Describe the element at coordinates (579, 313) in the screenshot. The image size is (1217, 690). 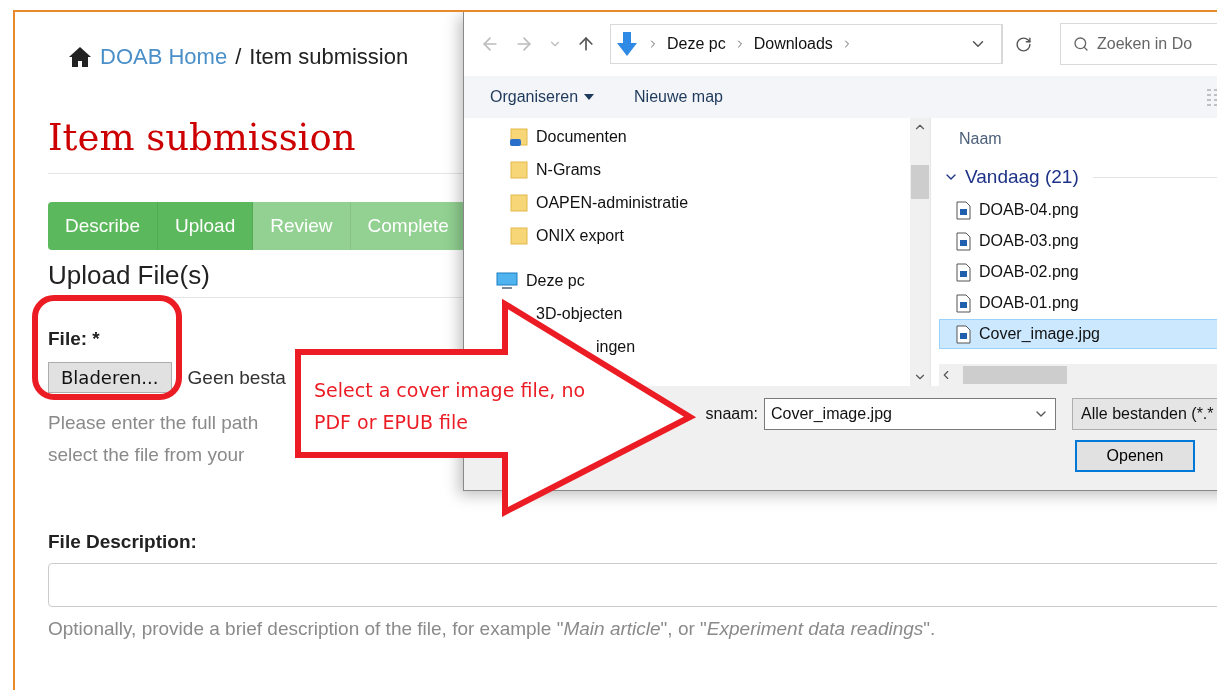
I see `tree-item: 3D-objecten` at that location.